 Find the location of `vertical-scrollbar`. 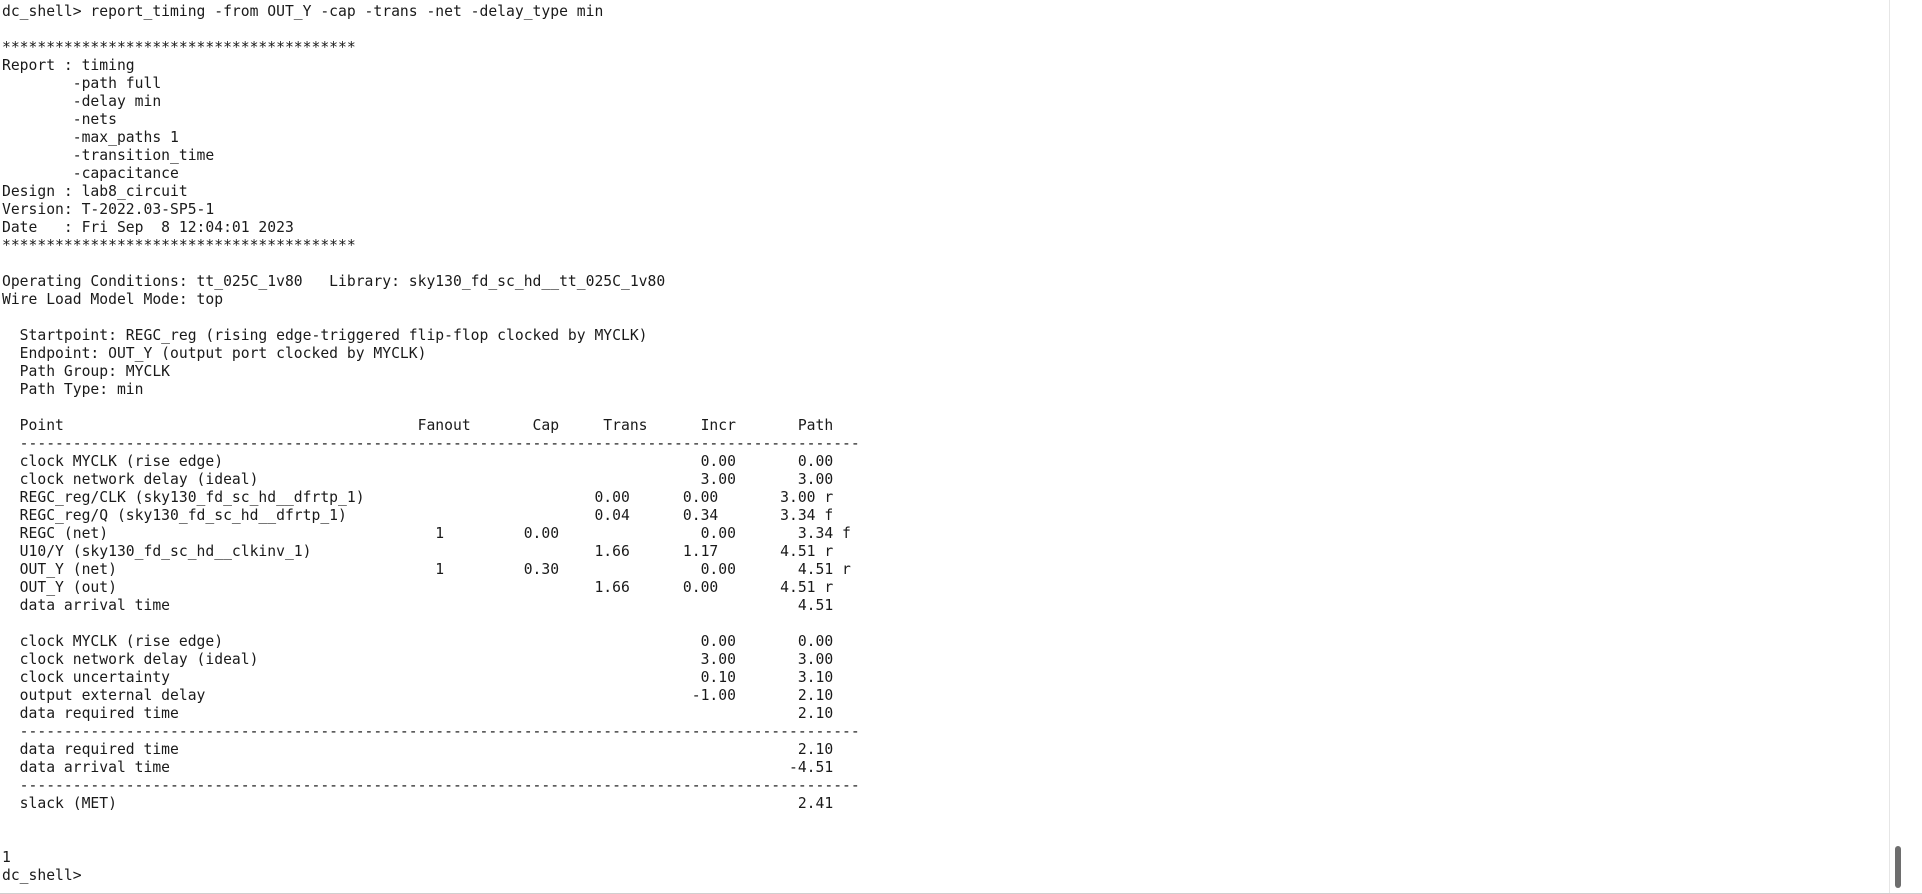

vertical-scrollbar is located at coordinates (1897, 447).